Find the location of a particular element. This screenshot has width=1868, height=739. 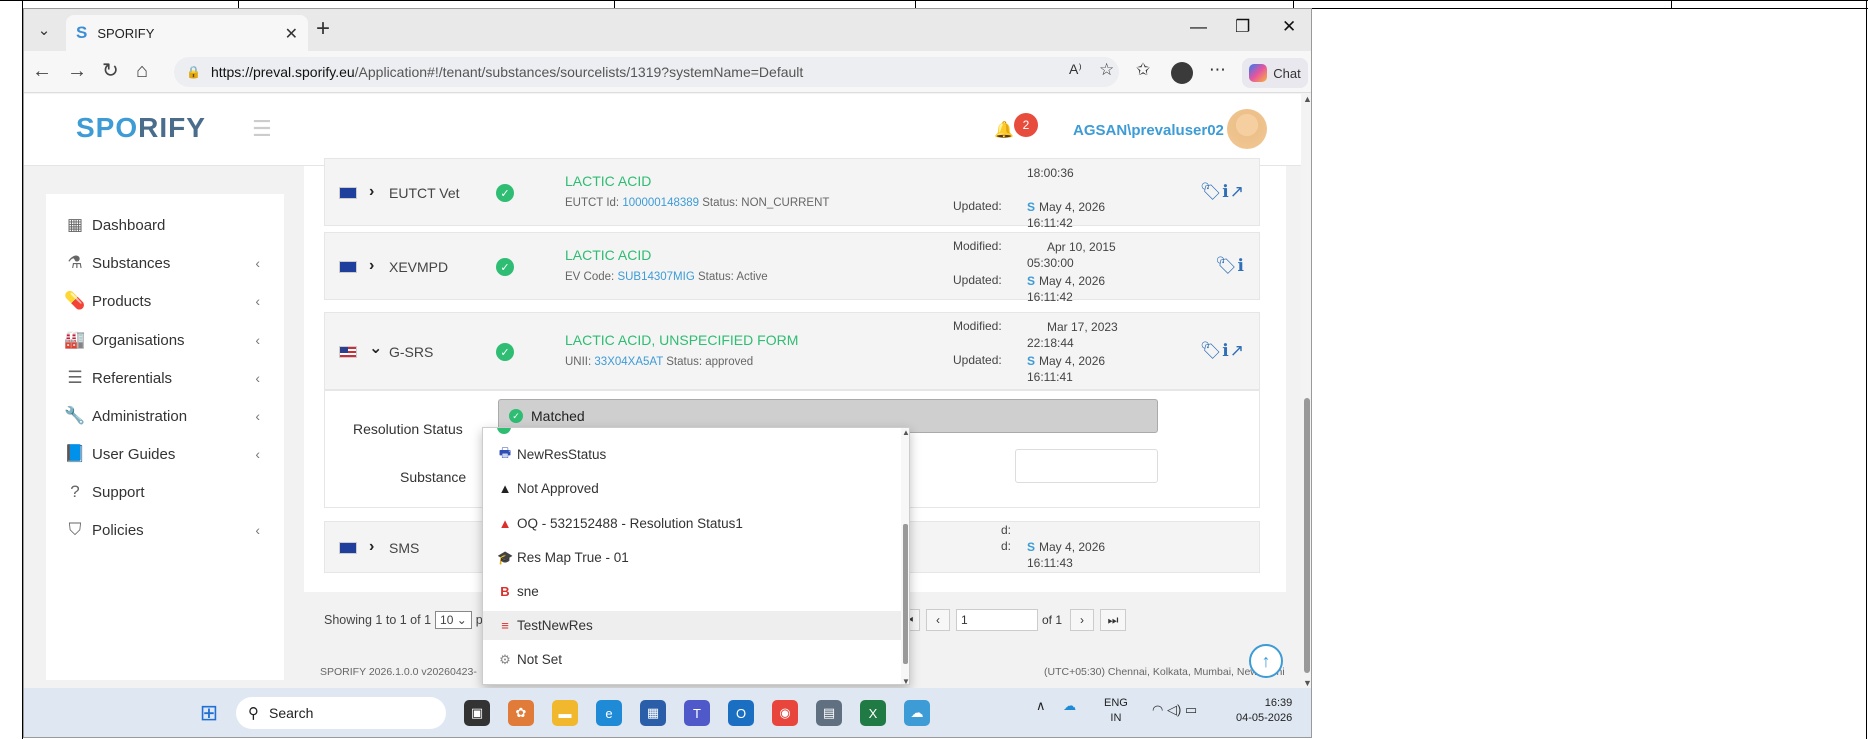

bold-b-icon: B is located at coordinates (505, 591).